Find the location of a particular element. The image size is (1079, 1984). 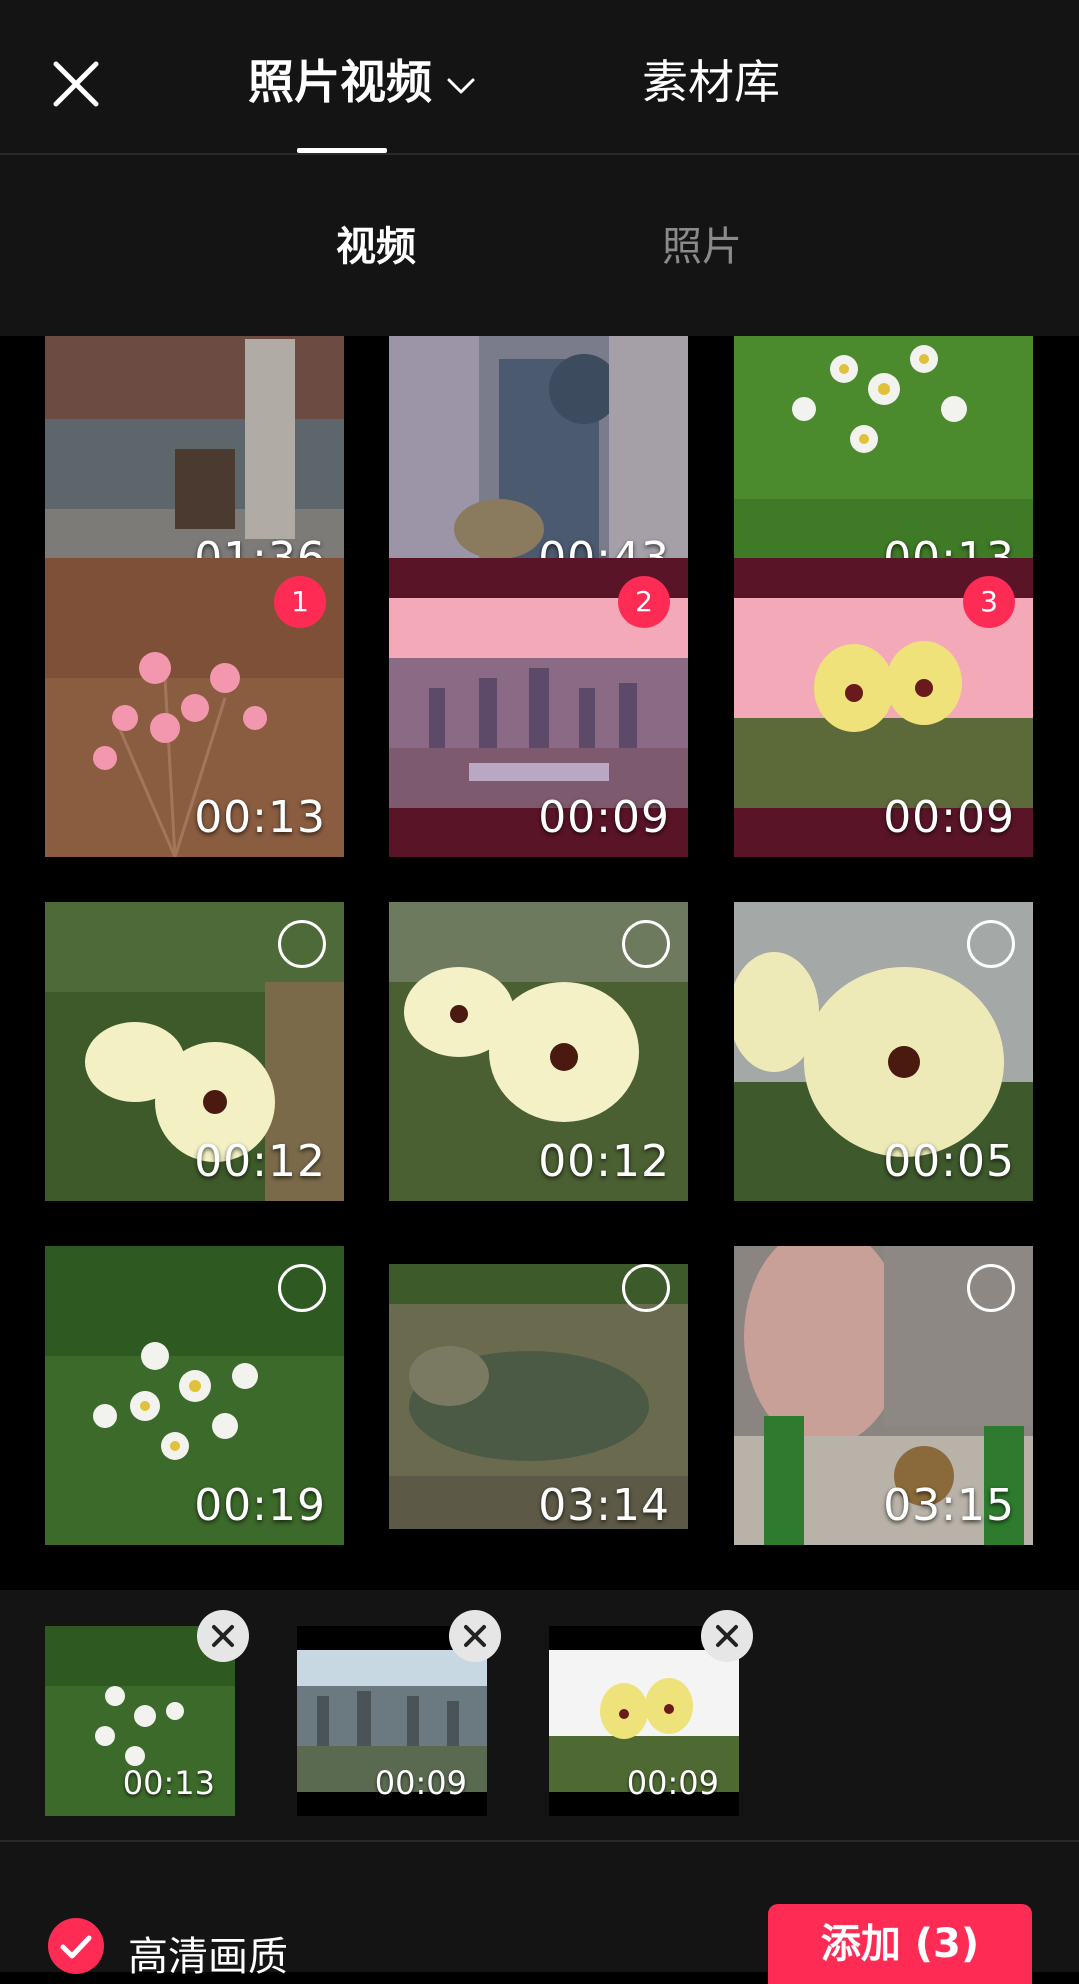

close-button is located at coordinates (76, 84).